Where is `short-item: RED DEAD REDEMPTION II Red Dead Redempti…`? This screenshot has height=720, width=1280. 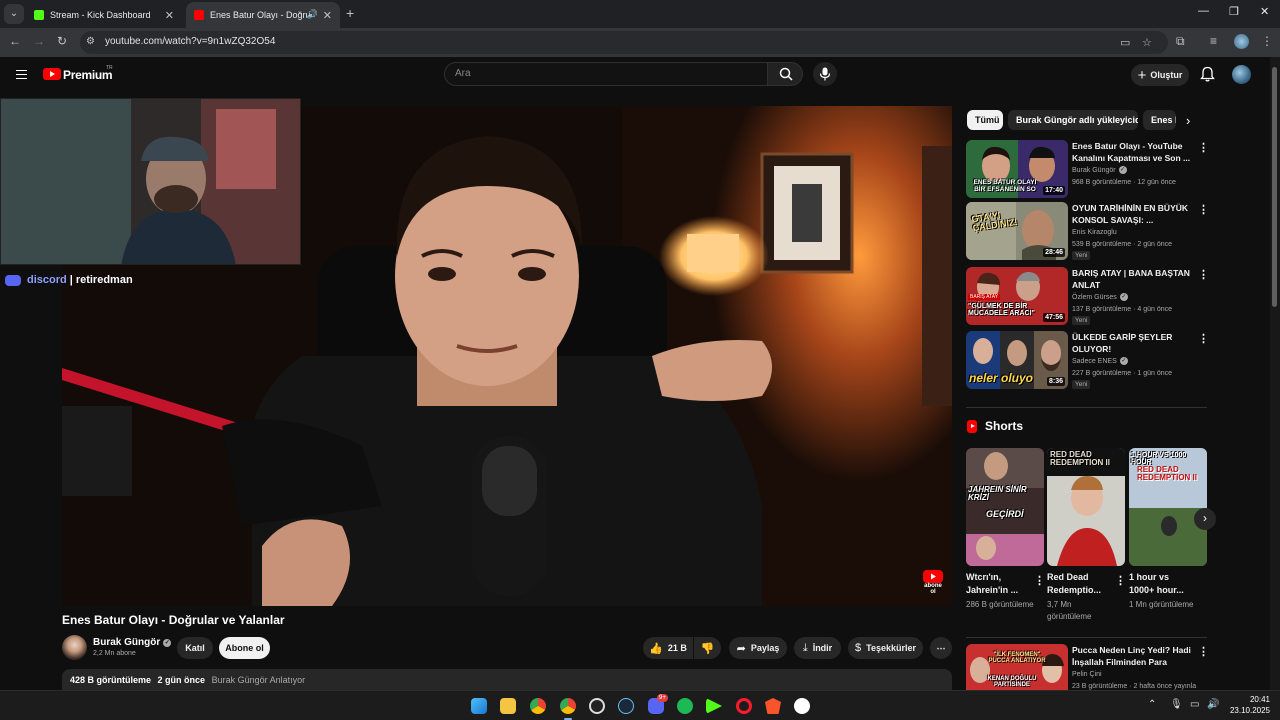 short-item: RED DEAD REDEMPTION II Red Dead Redempti… is located at coordinates (1086, 535).